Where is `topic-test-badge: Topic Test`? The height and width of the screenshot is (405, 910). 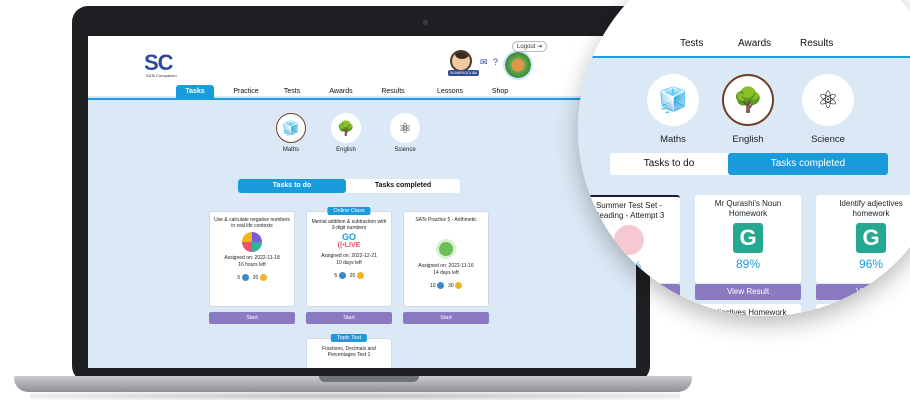 topic-test-badge: Topic Test is located at coordinates (349, 338).